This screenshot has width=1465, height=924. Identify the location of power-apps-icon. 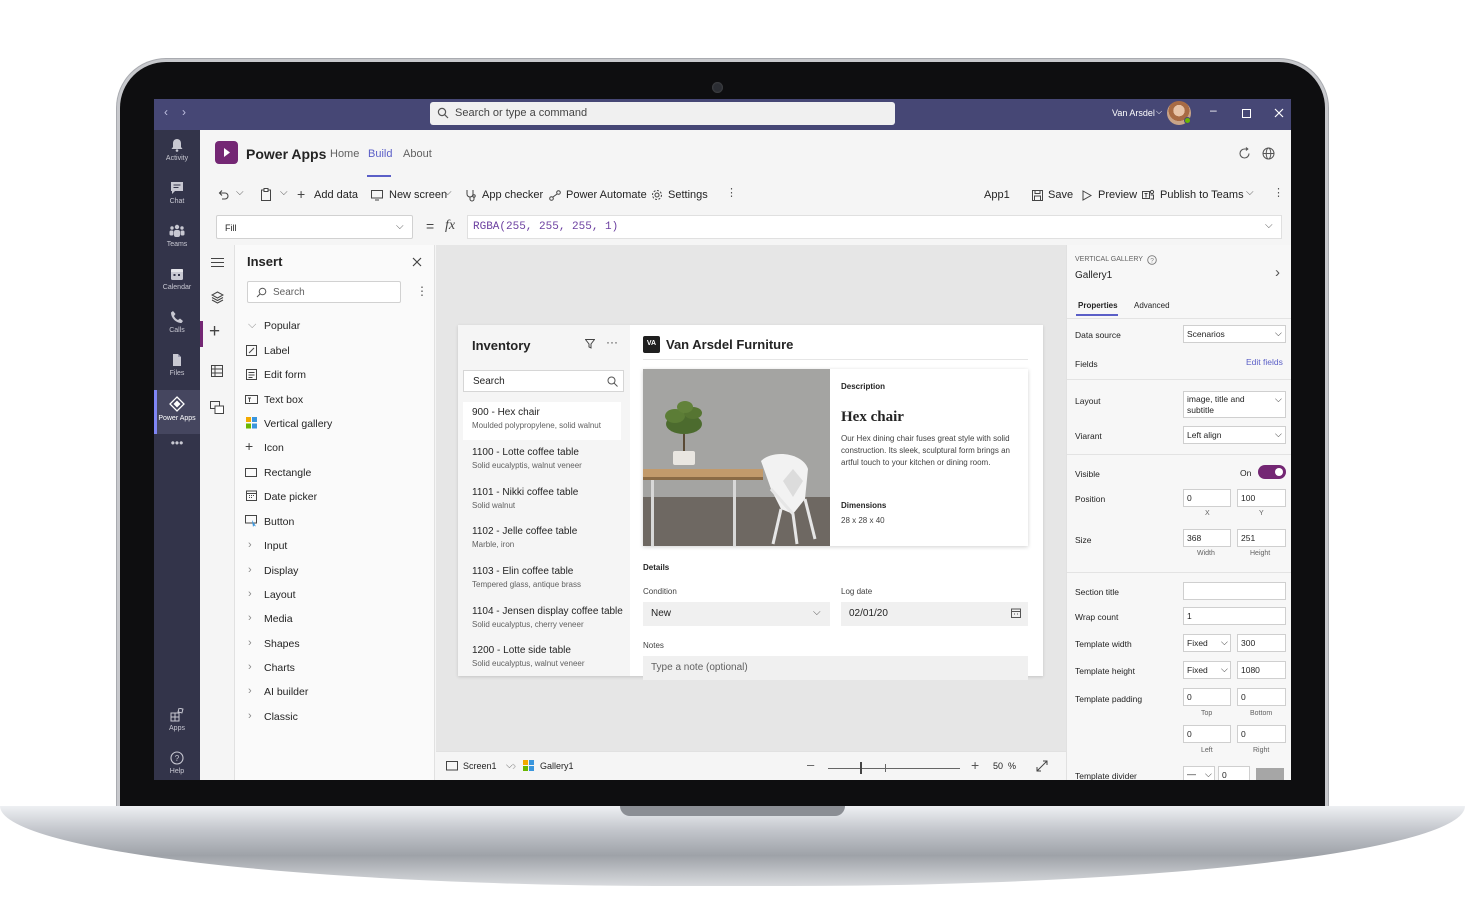
(177, 404).